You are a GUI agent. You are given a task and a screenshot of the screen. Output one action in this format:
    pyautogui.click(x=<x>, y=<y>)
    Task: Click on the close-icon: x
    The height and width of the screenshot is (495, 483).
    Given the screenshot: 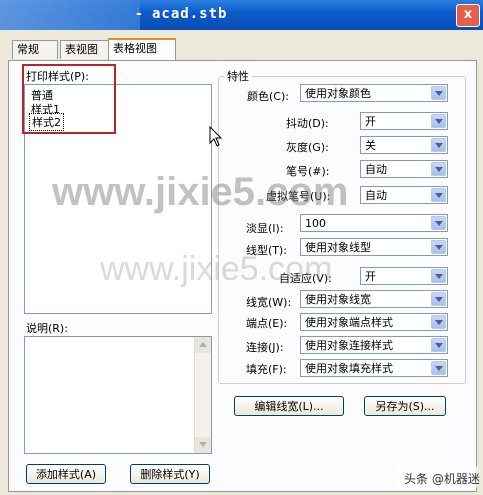 What is the action you would take?
    pyautogui.click(x=468, y=14)
    